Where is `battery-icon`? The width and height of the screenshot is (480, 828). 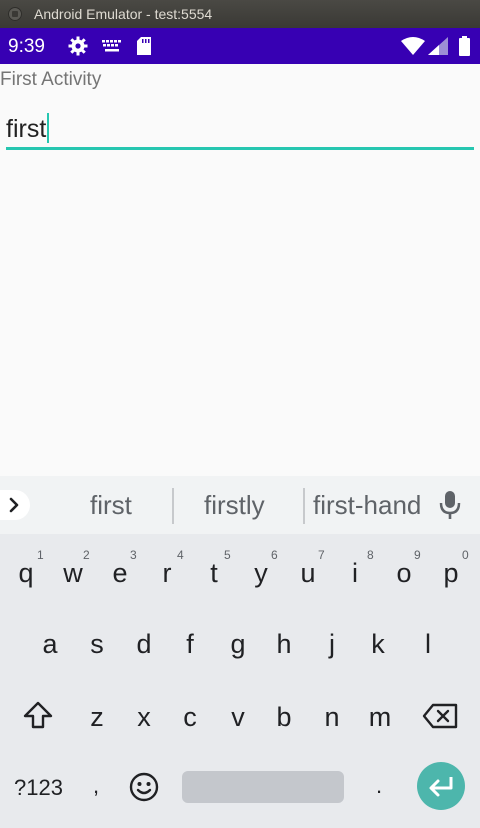 battery-icon is located at coordinates (464, 48).